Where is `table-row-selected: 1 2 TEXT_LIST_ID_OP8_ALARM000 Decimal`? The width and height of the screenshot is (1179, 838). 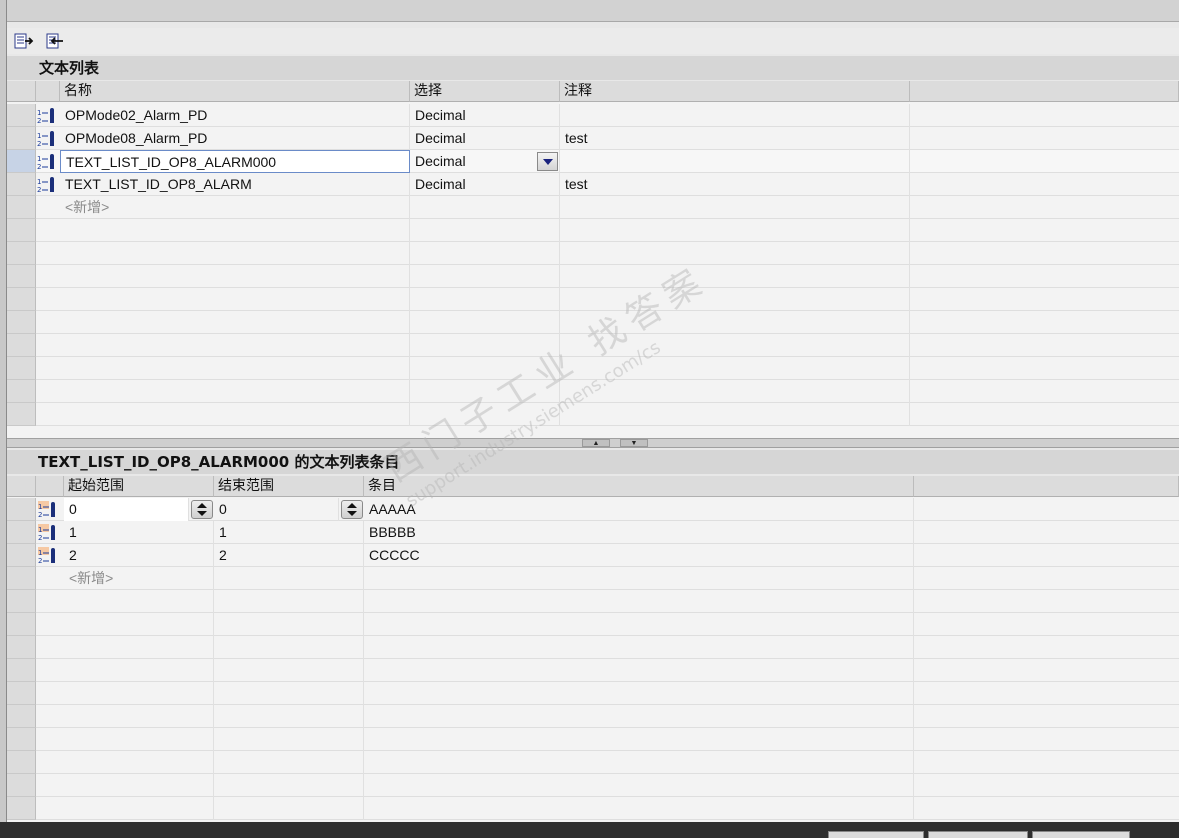 table-row-selected: 1 2 TEXT_LIST_ID_OP8_ALARM000 Decimal is located at coordinates (593, 161).